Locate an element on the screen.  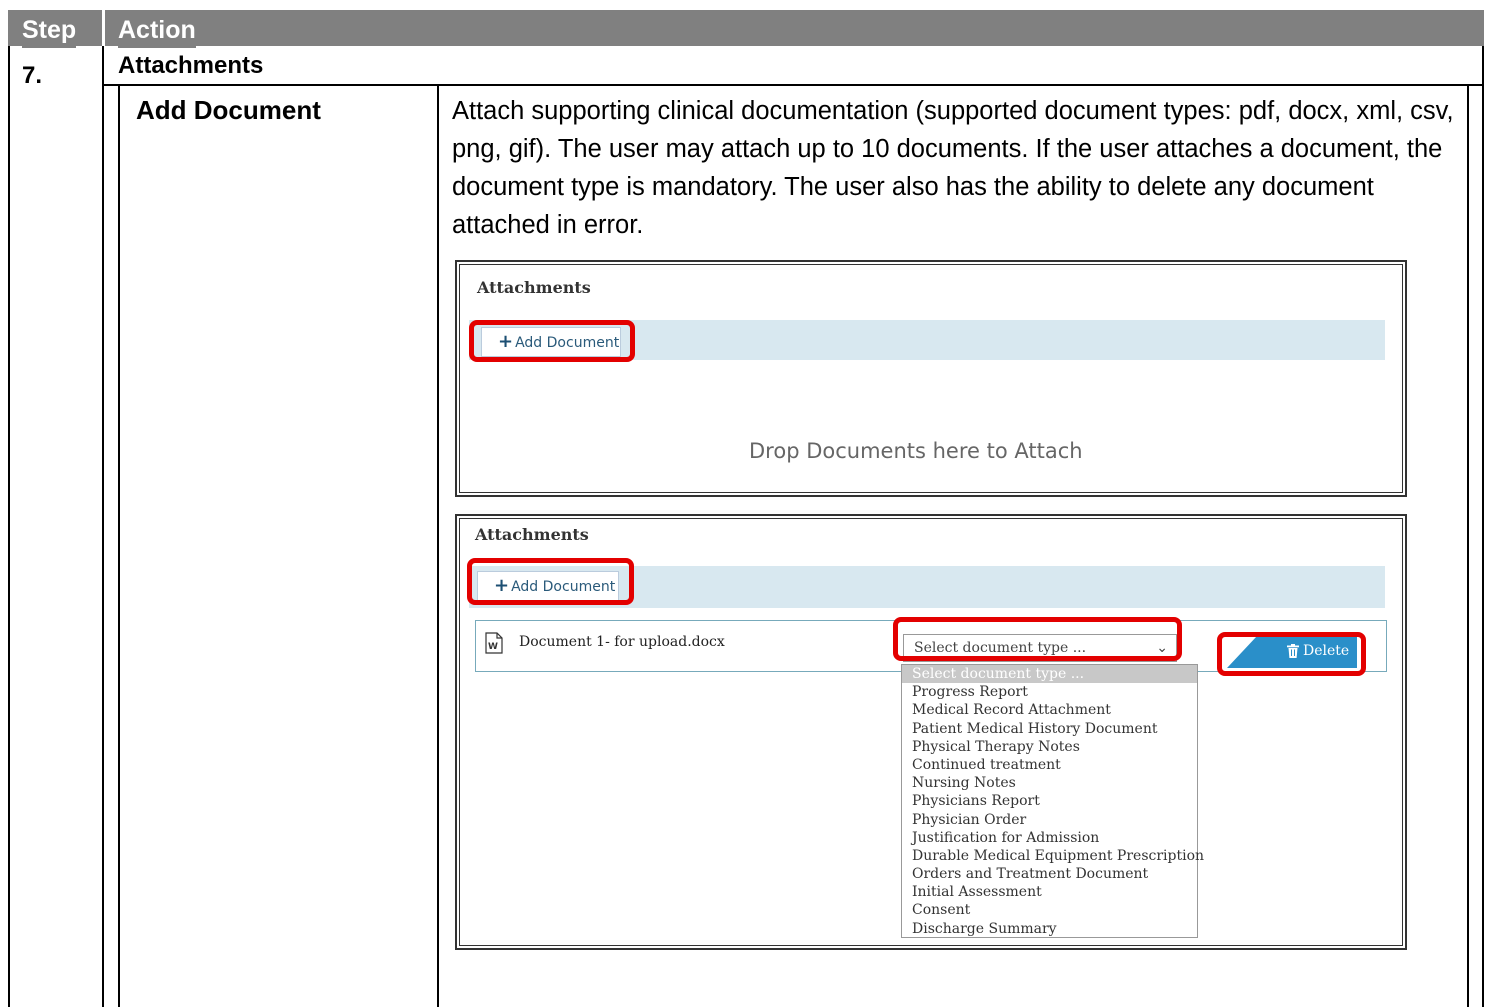
table-header-row is located at coordinates (746, 28).